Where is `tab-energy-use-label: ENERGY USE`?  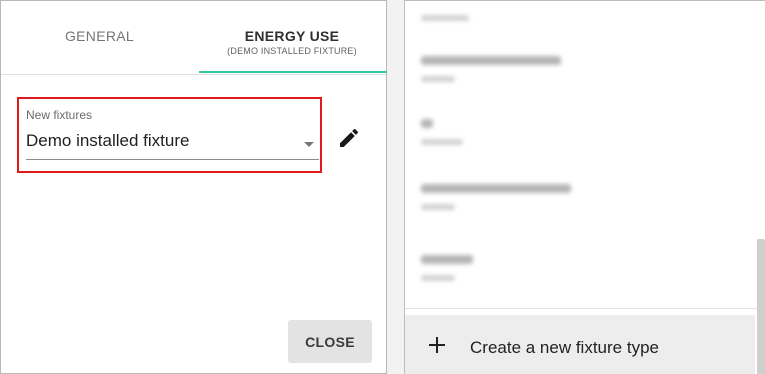
tab-energy-use-label: ENERGY USE is located at coordinates (292, 36).